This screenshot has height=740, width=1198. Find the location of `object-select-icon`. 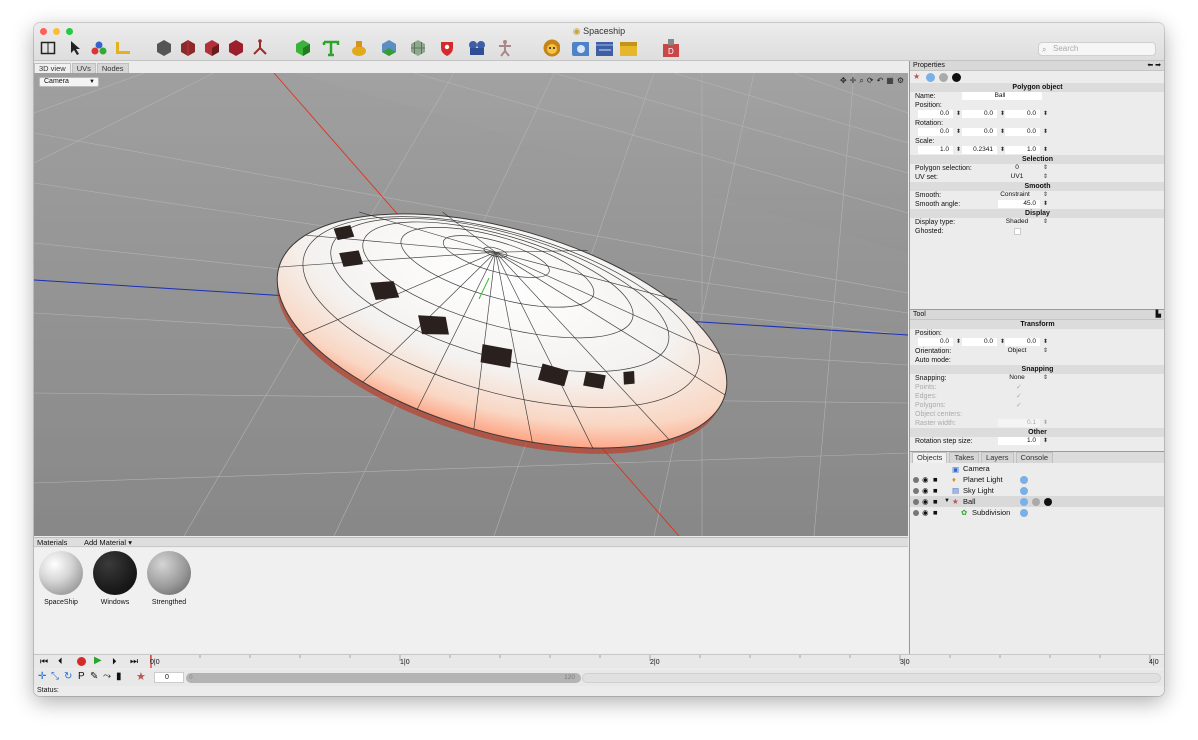

object-select-icon is located at coordinates (236, 48).